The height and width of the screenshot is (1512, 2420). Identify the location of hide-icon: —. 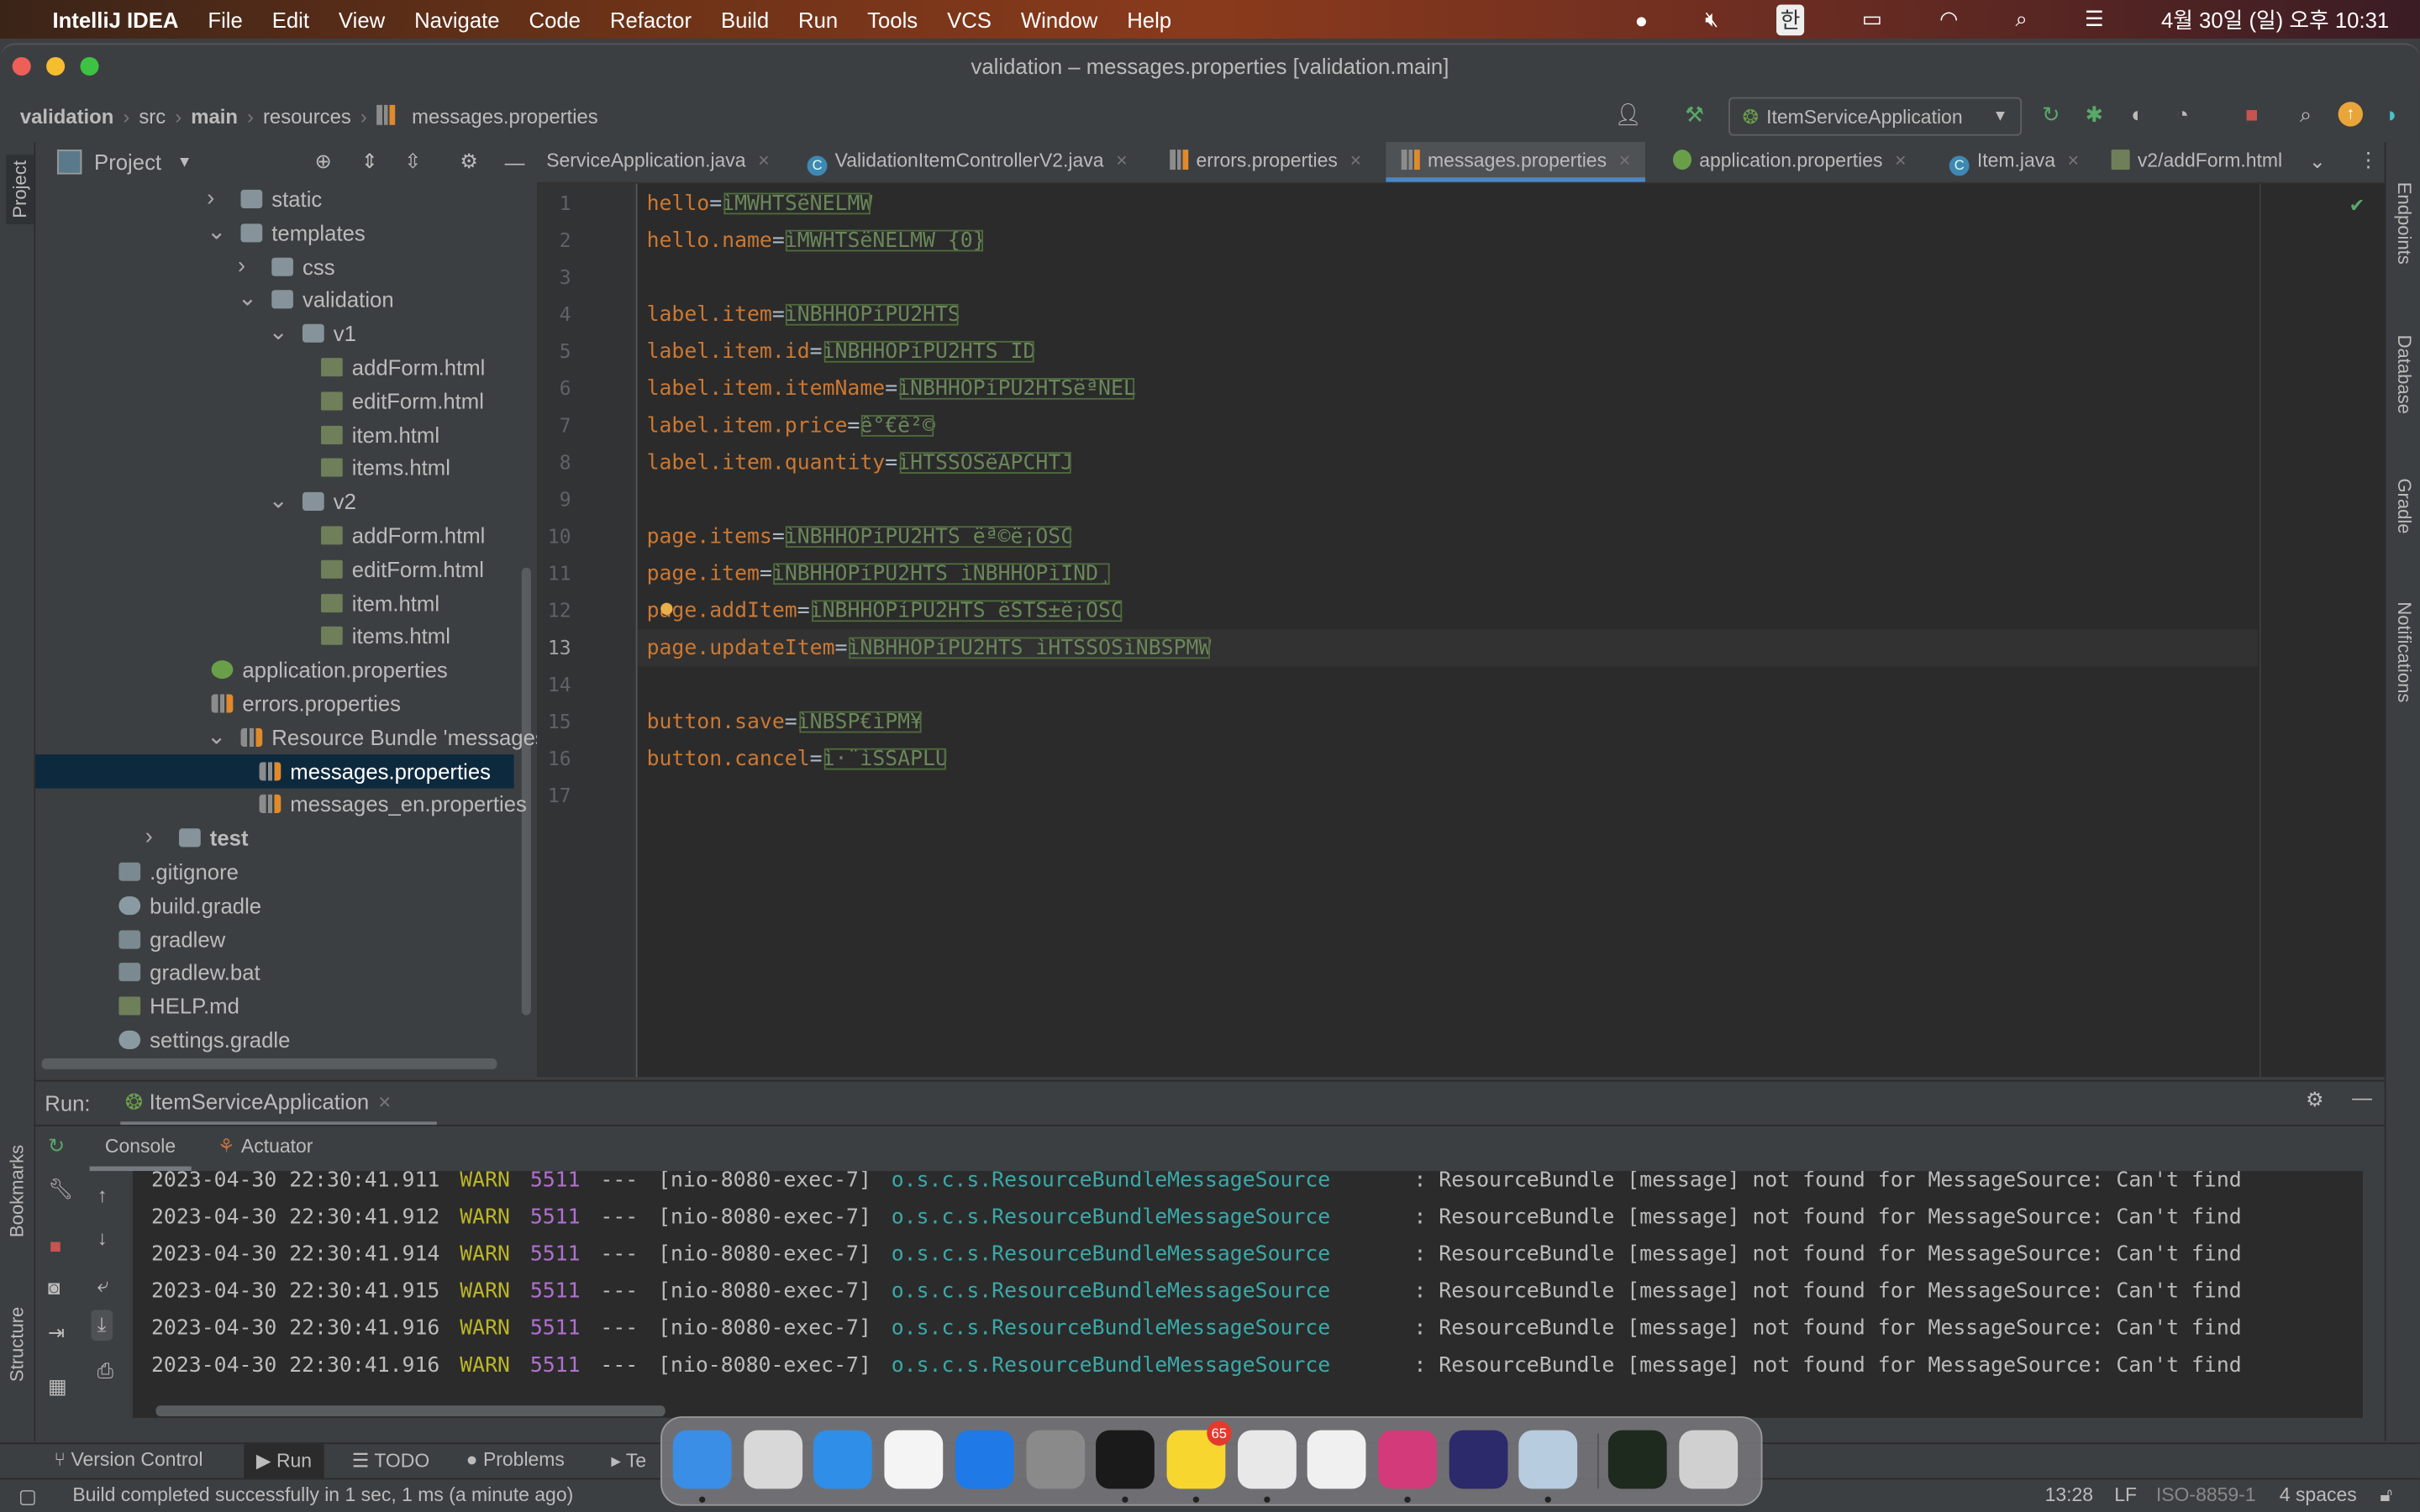
(515, 162).